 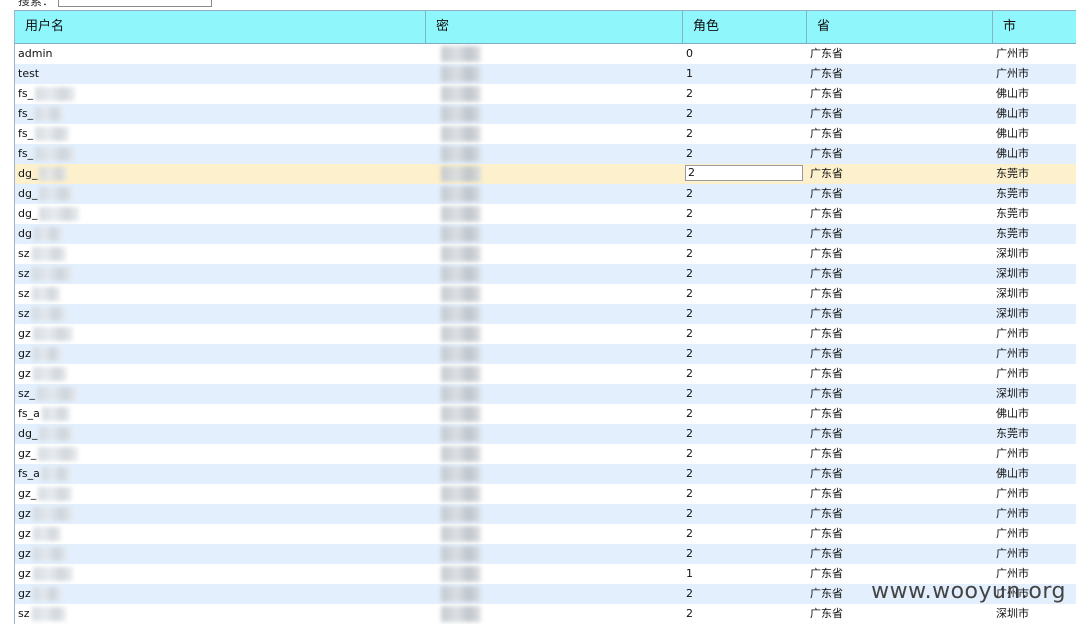 I want to click on search-input, so click(x=135, y=3).